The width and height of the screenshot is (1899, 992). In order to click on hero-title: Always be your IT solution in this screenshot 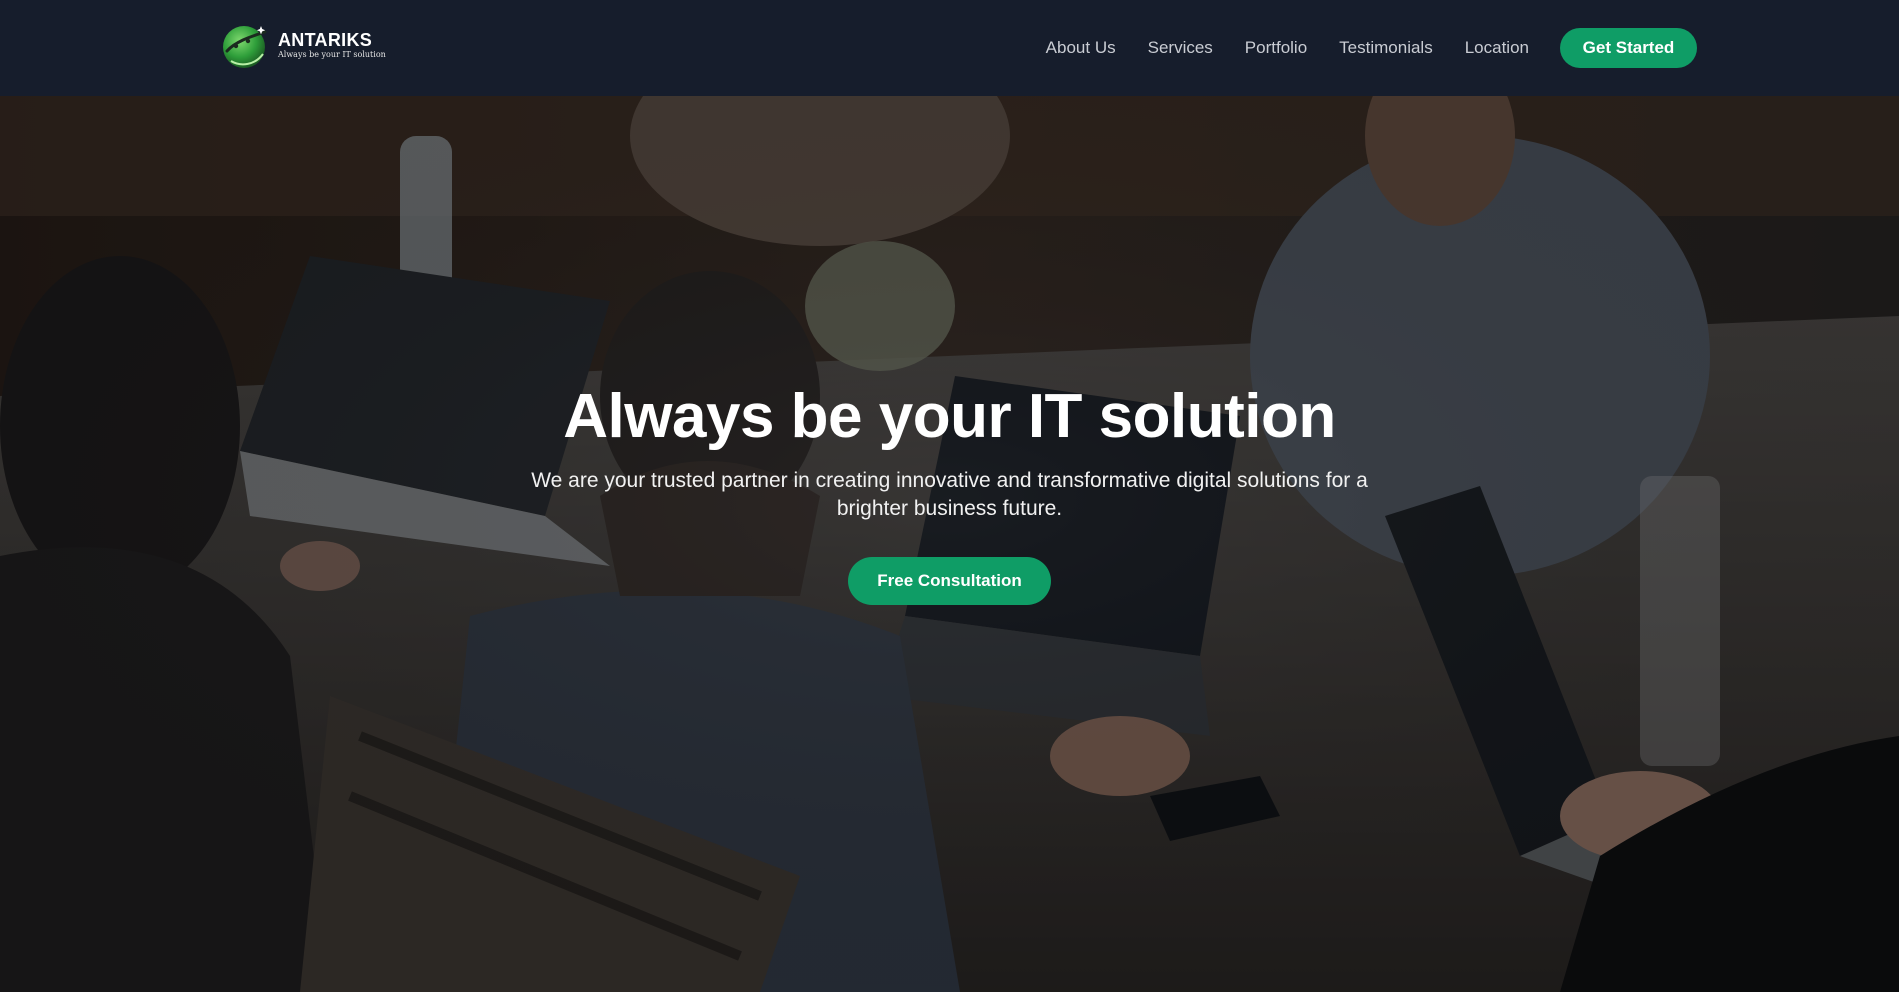, I will do `click(949, 416)`.